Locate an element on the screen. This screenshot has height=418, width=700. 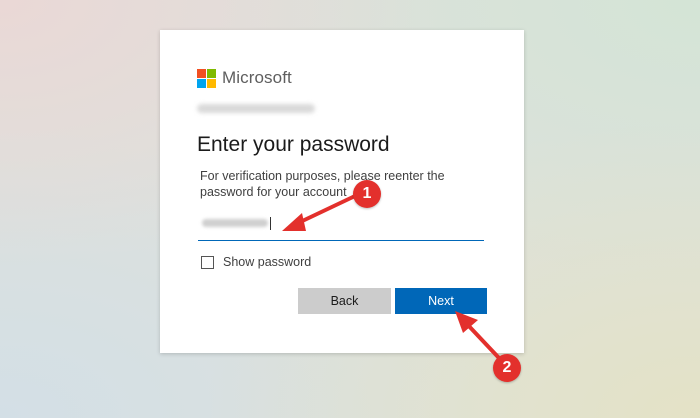
step-2-badge: 2 is located at coordinates (507, 368).